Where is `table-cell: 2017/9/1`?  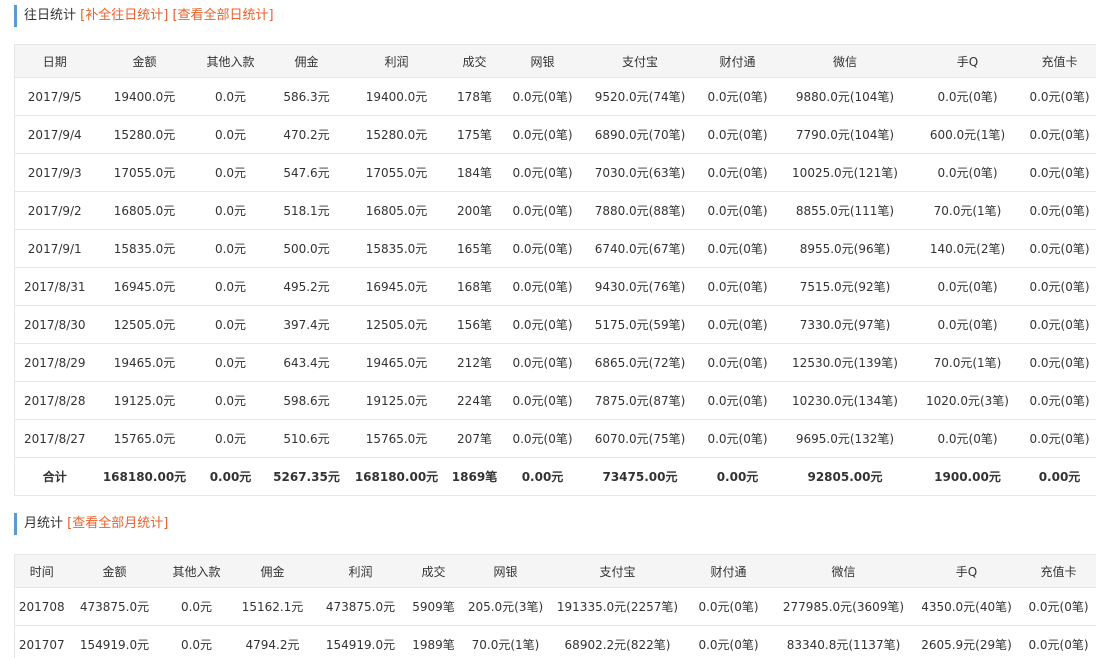 table-cell: 2017/9/1 is located at coordinates (54, 248).